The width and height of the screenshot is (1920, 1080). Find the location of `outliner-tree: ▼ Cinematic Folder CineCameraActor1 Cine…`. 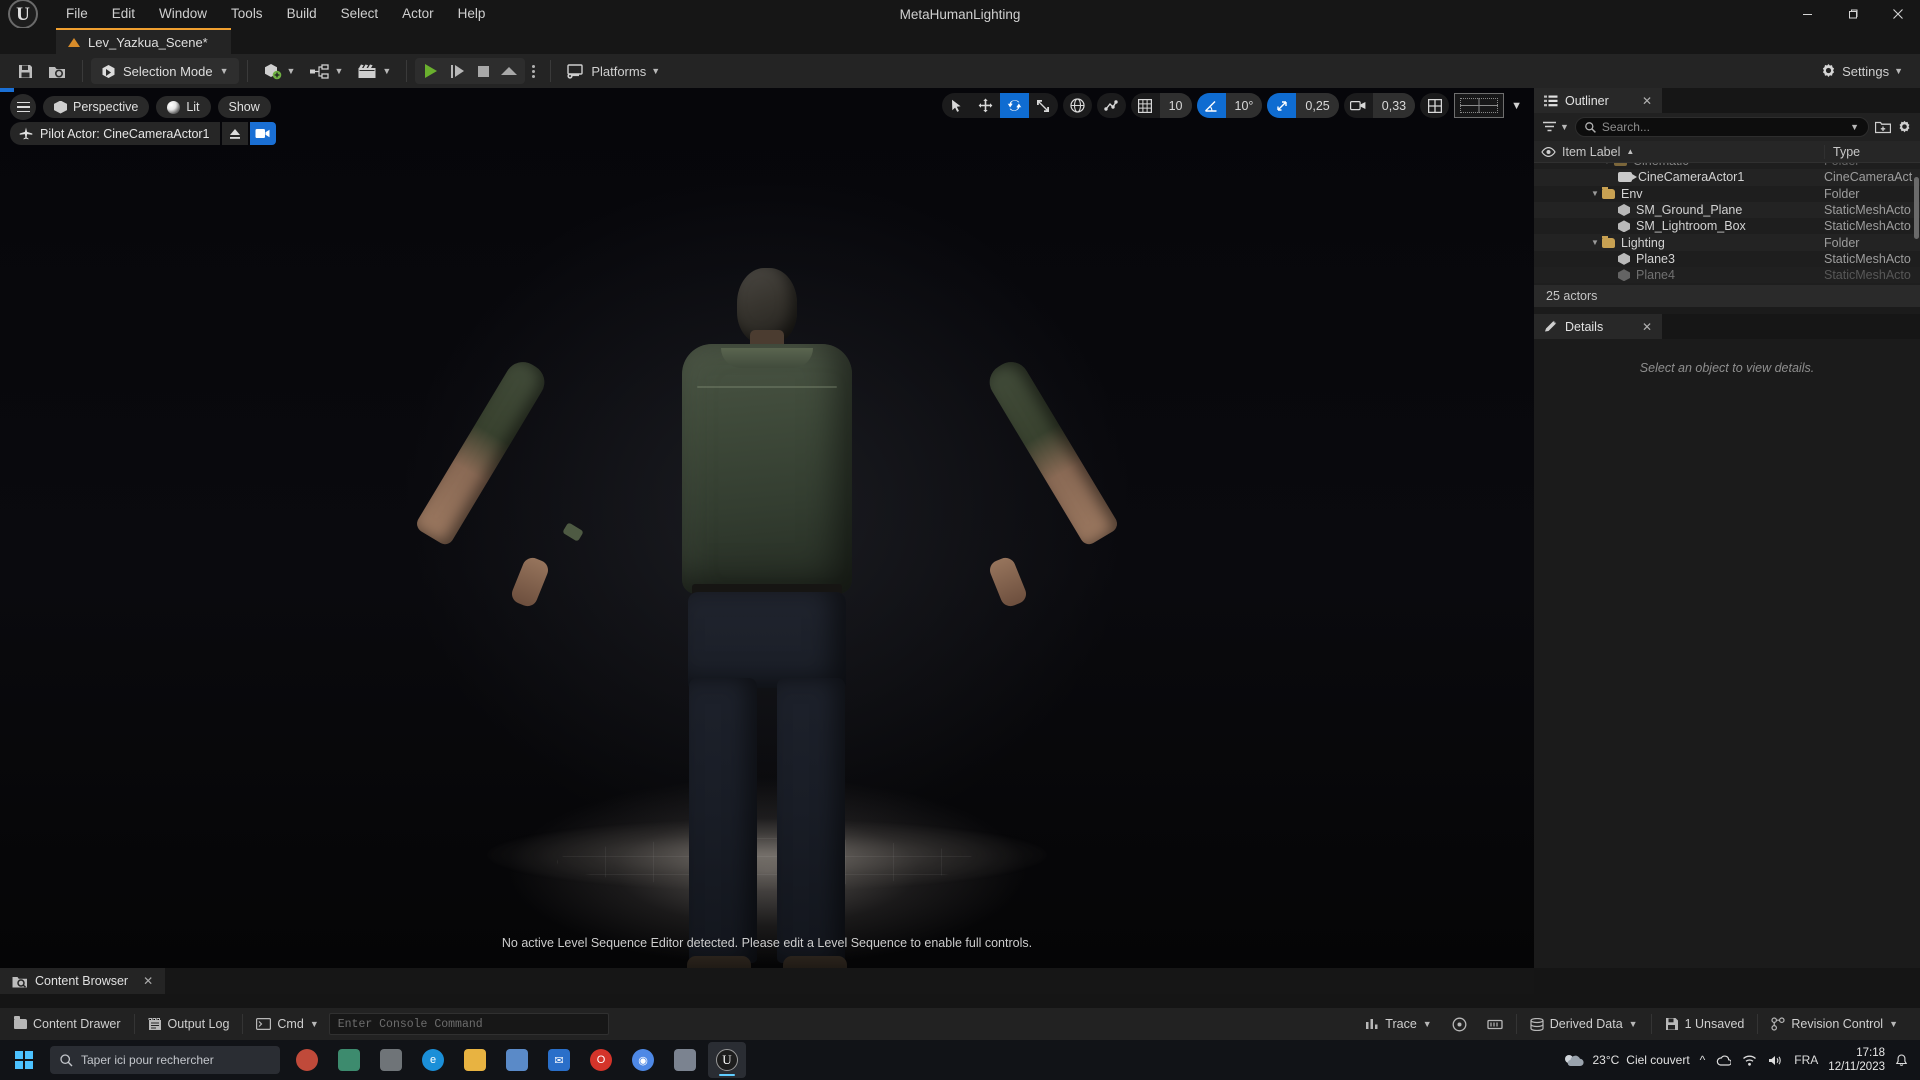

outliner-tree: ▼ Cinematic Folder CineCameraActor1 Cine… is located at coordinates (1727, 224).